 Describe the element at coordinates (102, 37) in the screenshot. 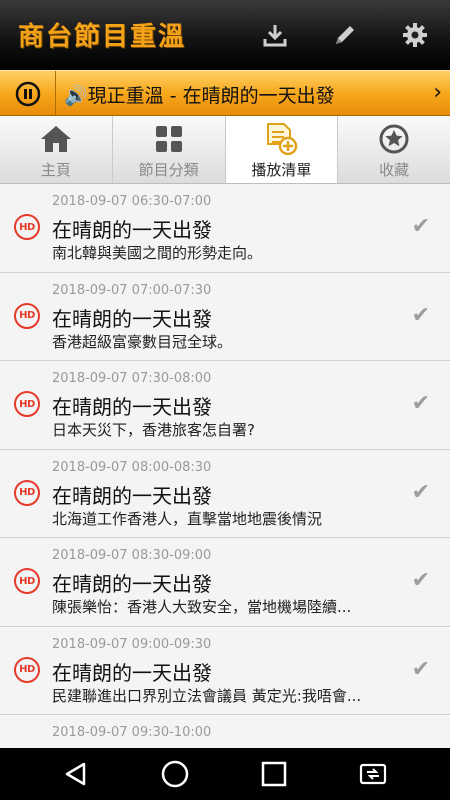

I see `app-title: 商台節目重溫` at that location.